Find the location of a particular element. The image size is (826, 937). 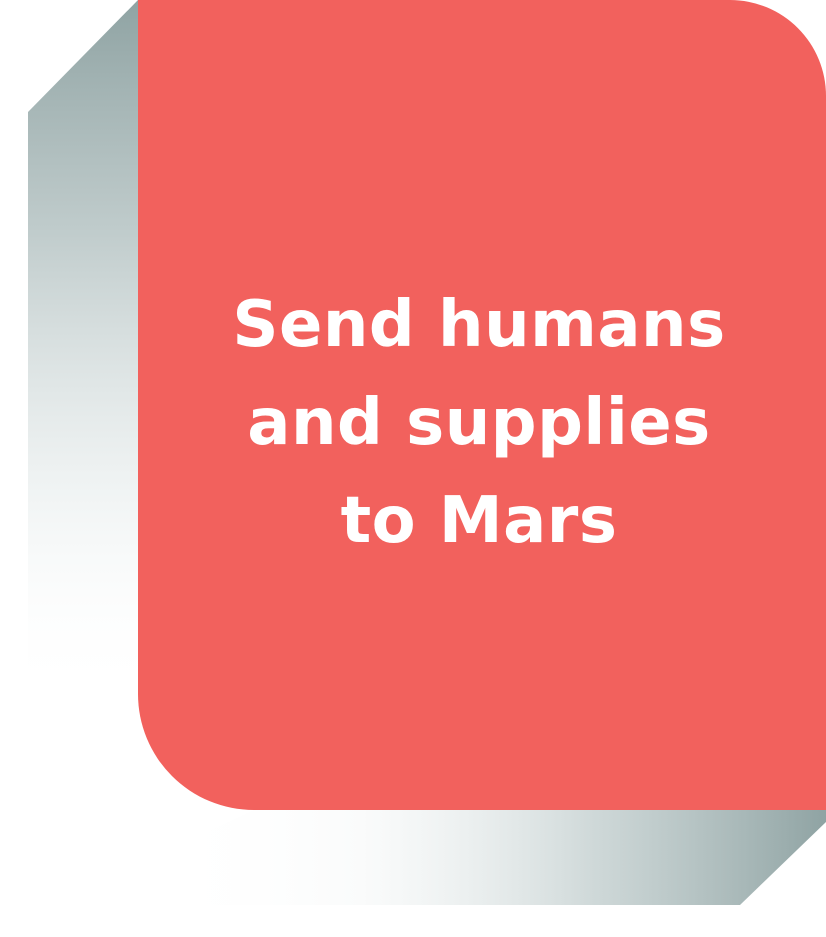

card-text-line-1: Send humans is located at coordinates (479, 325).